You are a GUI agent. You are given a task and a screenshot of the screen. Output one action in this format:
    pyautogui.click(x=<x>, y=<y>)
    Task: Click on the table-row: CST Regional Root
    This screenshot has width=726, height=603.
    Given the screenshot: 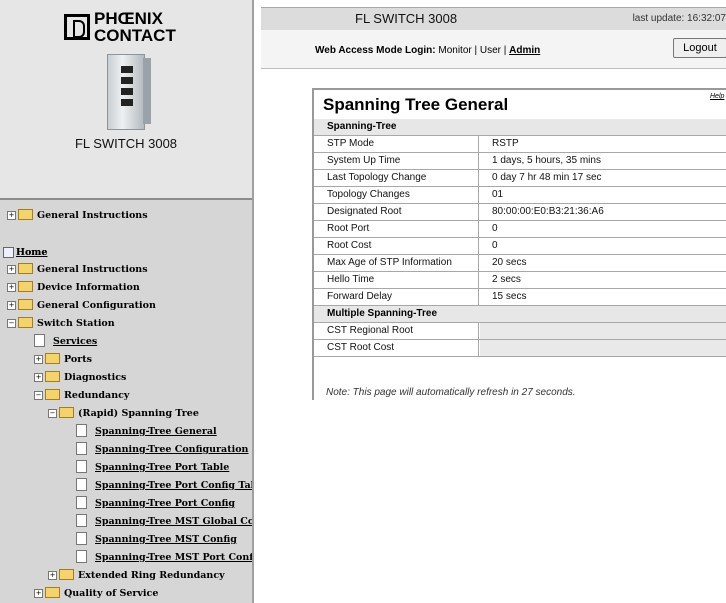 What is the action you would take?
    pyautogui.click(x=520, y=331)
    